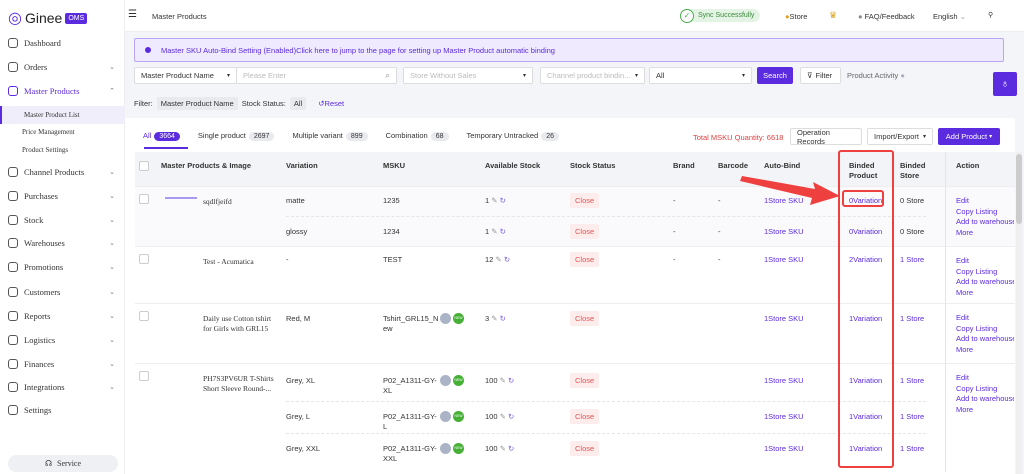 The image size is (1024, 474). What do you see at coordinates (900, 136) in the screenshot?
I see `import-export-button: Import/Export ▾` at bounding box center [900, 136].